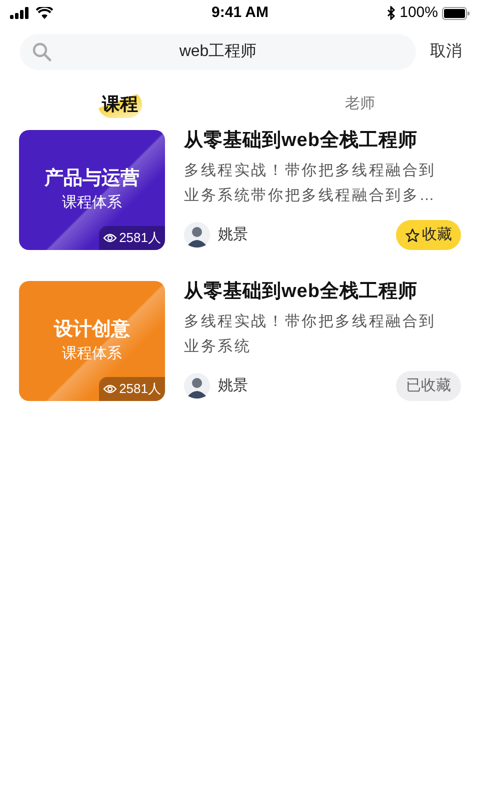 The image size is (480, 800). What do you see at coordinates (446, 52) in the screenshot?
I see `cancel-button: 取消` at bounding box center [446, 52].